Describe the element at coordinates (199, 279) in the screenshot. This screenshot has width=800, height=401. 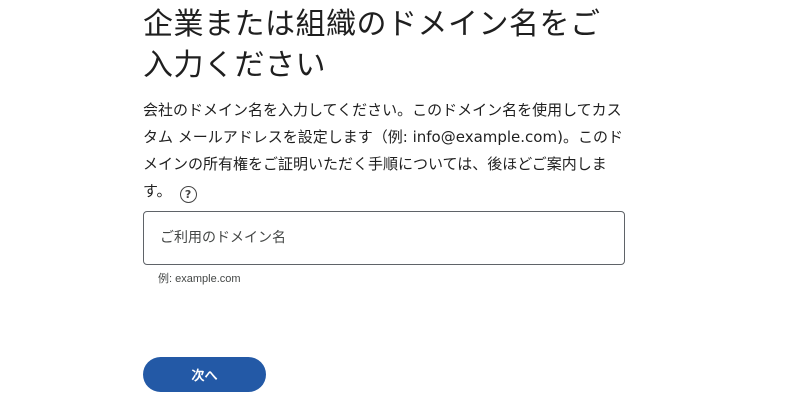
I see `domain-input-hint: 例: example.com` at that location.